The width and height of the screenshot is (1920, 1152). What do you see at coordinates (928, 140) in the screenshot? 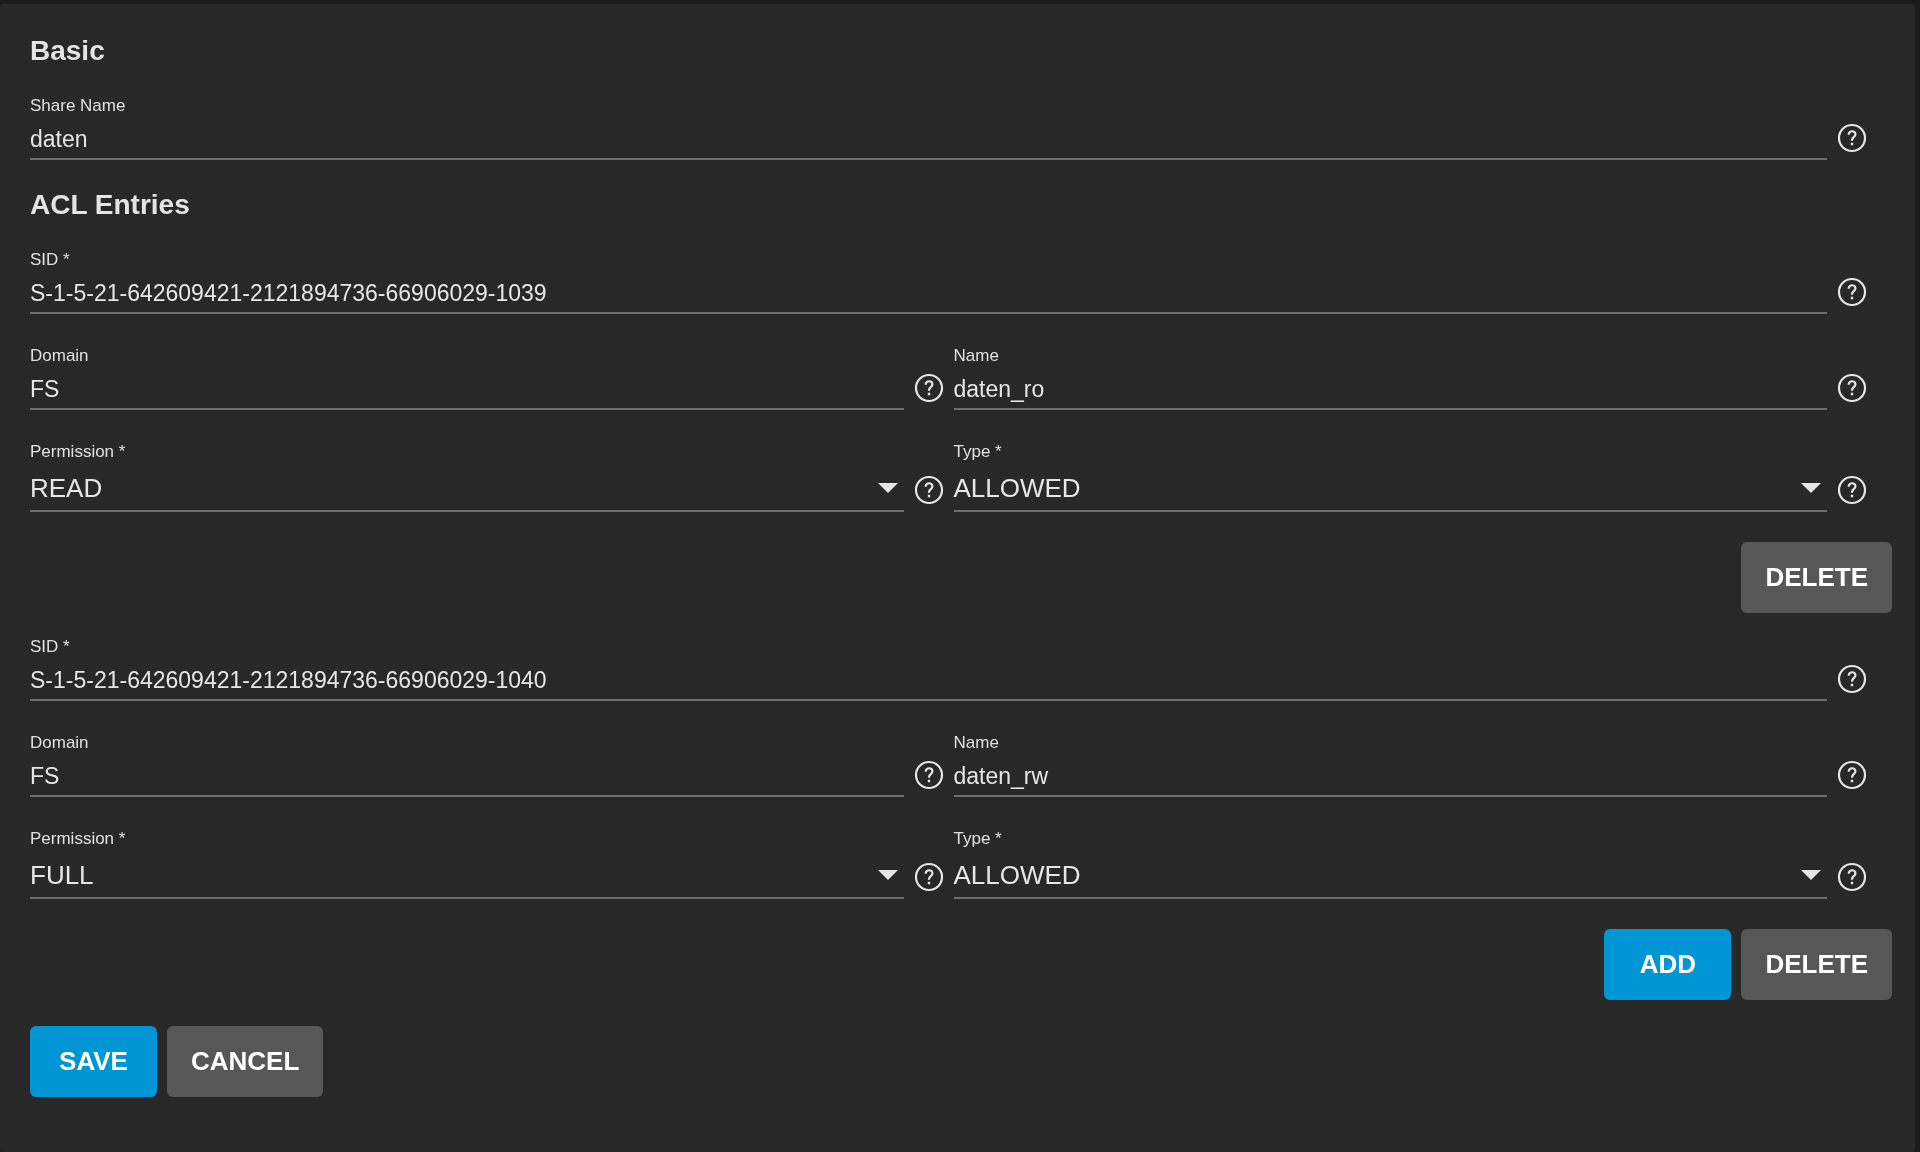
I see `input-field: daten` at bounding box center [928, 140].